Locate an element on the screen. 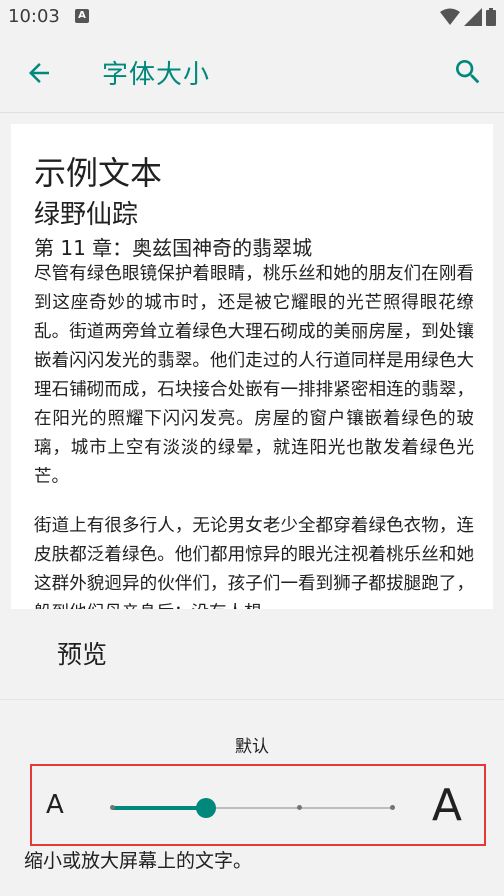  arrow-back-icon is located at coordinates (39, 73).